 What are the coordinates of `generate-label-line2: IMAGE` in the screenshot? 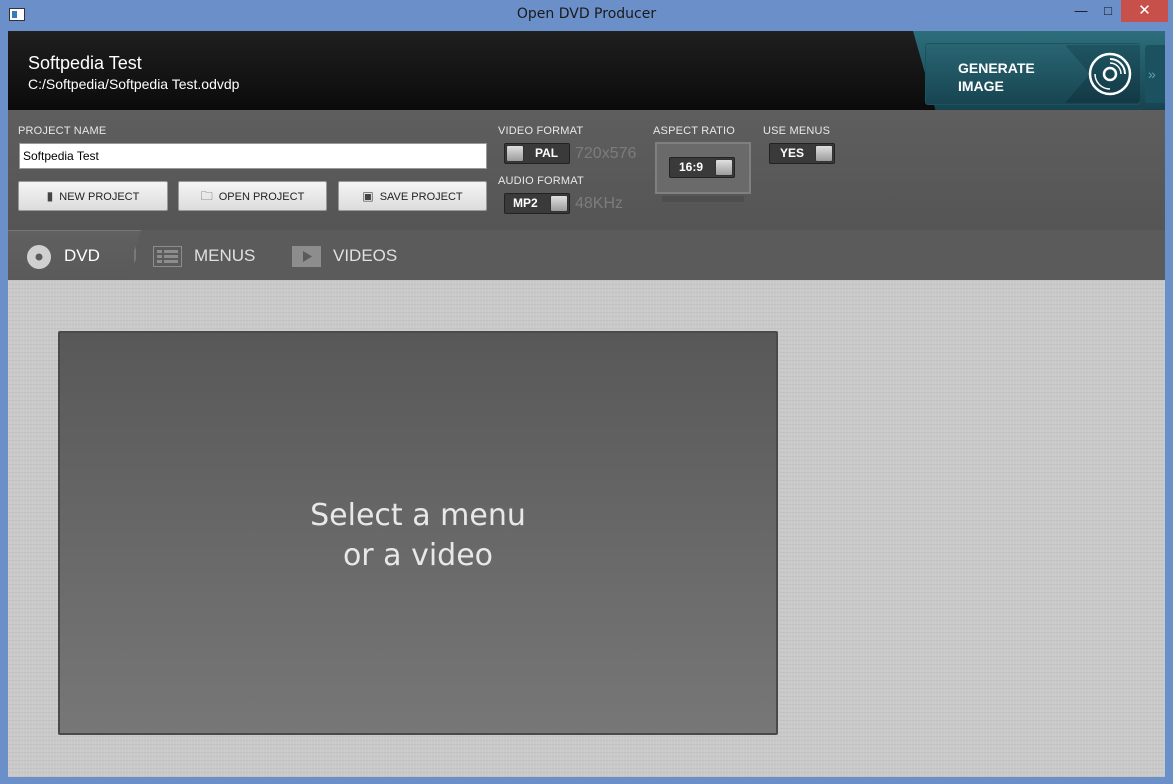 It's located at (981, 86).